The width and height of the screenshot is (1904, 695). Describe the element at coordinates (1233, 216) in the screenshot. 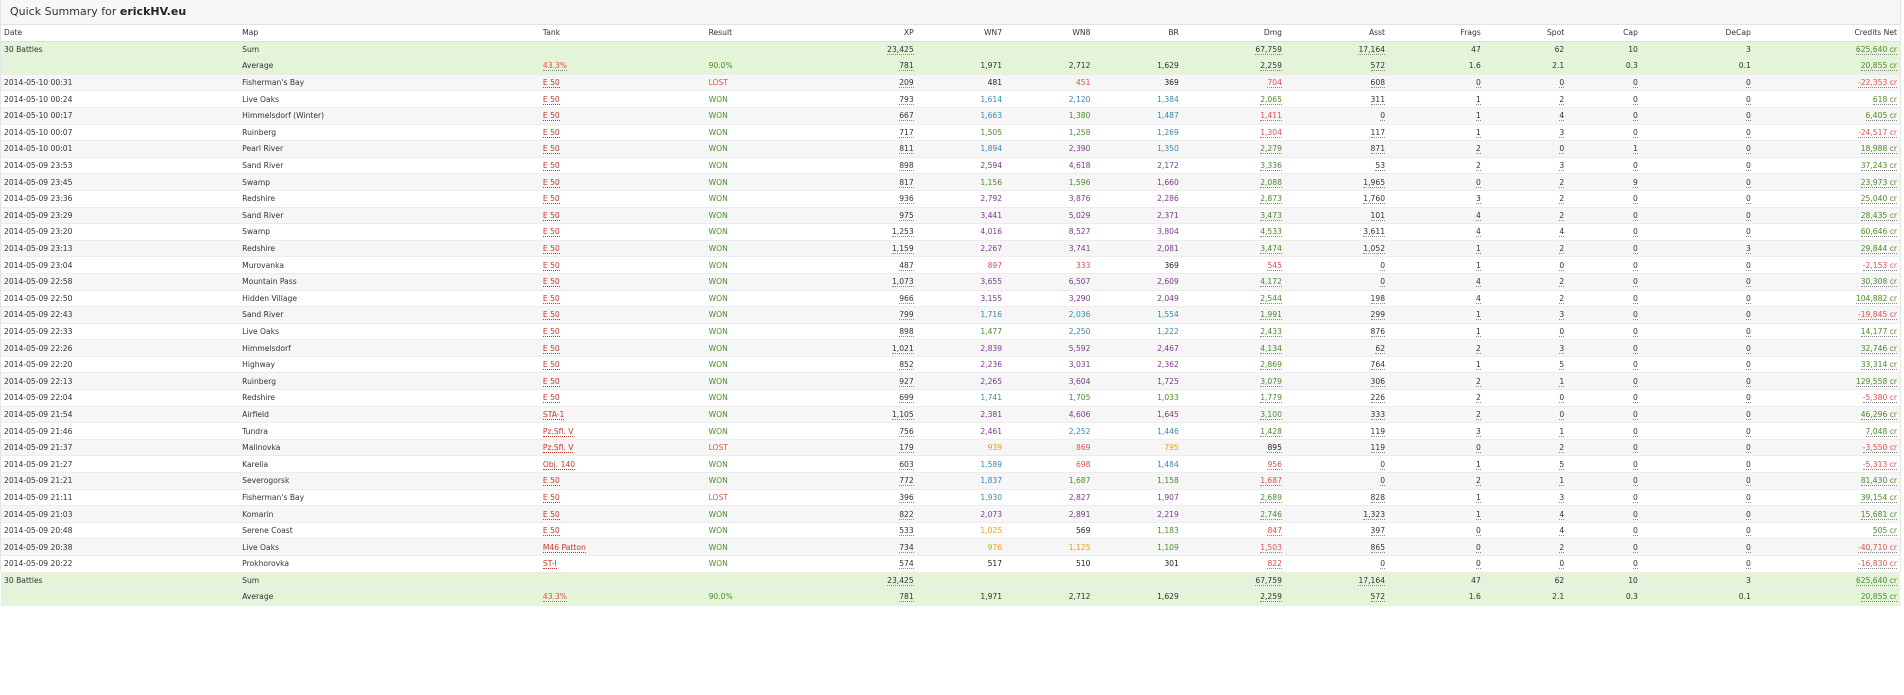

I see `cell-dmg: 3,473` at that location.